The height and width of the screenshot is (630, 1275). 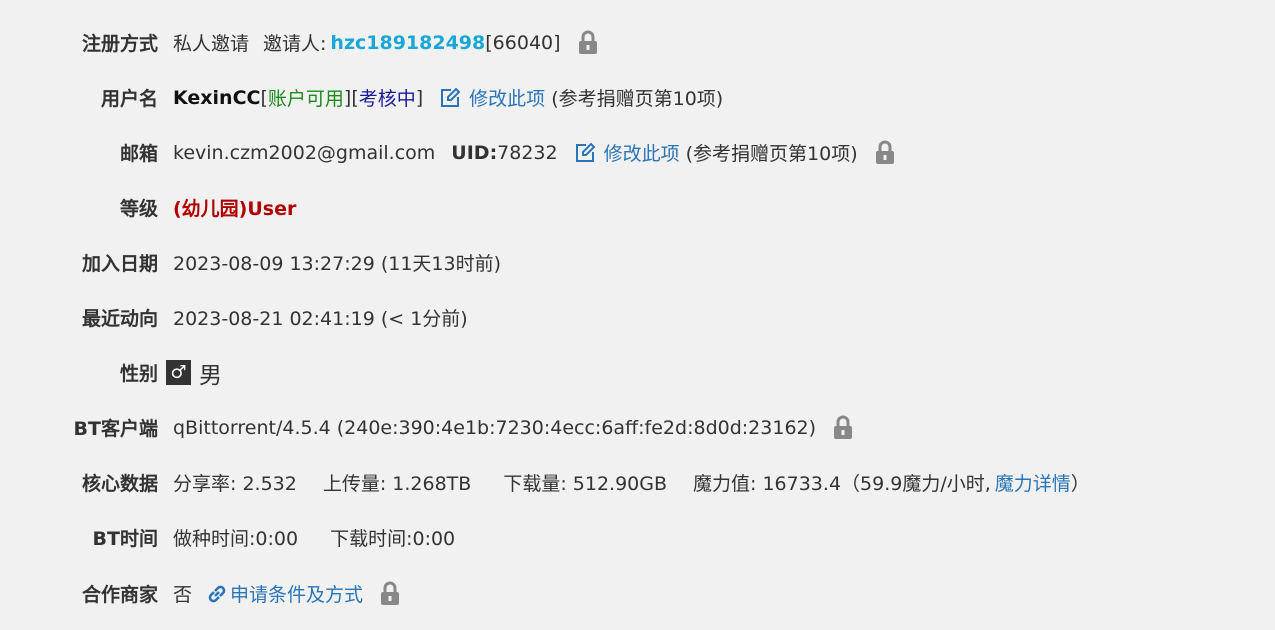 What do you see at coordinates (217, 594) in the screenshot?
I see `link-icon` at bounding box center [217, 594].